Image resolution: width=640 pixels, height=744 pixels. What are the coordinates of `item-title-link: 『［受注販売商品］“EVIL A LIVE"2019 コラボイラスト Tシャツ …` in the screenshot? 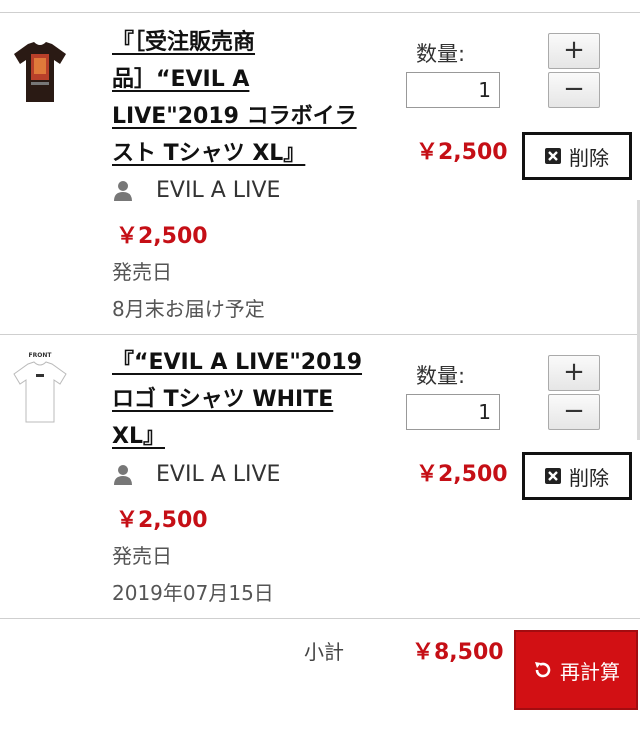 It's located at (237, 98).